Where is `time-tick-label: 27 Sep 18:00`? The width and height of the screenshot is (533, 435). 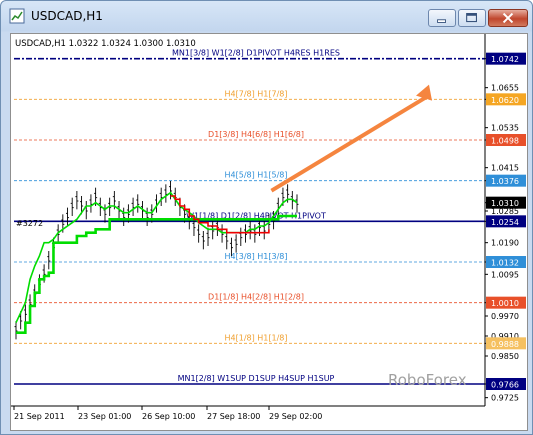 time-tick-label: 27 Sep 18:00 is located at coordinates (233, 416).